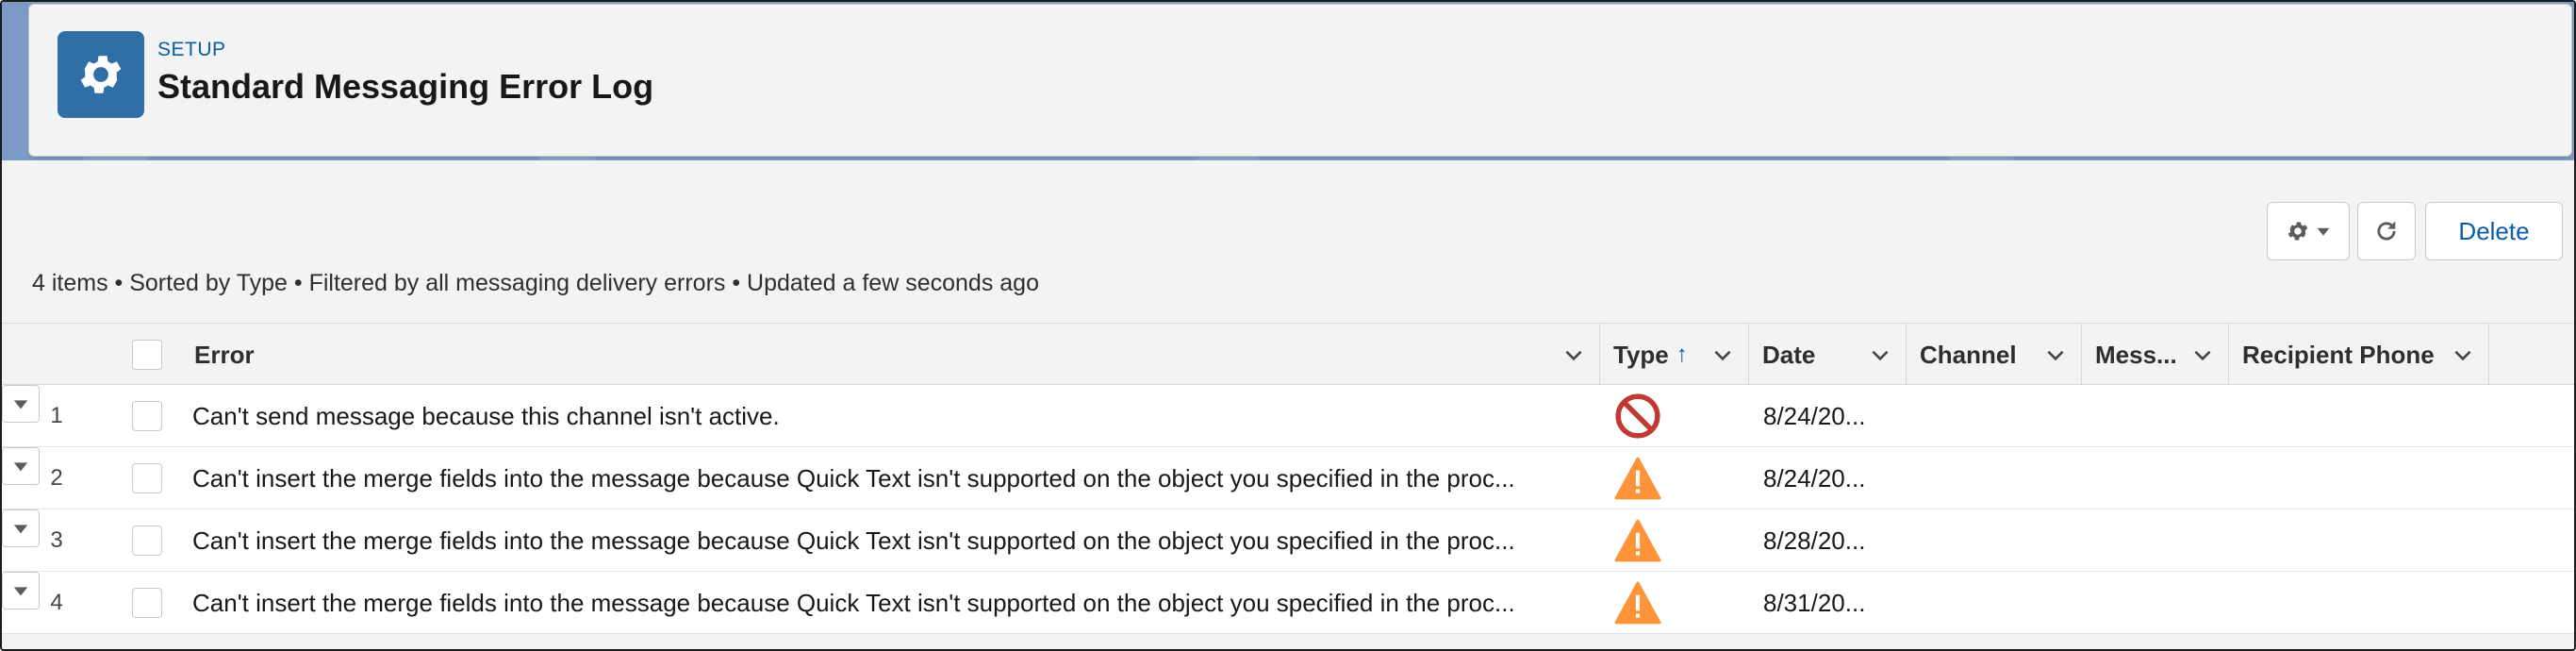 The height and width of the screenshot is (651, 2576). I want to click on list-settings-button, so click(2308, 231).